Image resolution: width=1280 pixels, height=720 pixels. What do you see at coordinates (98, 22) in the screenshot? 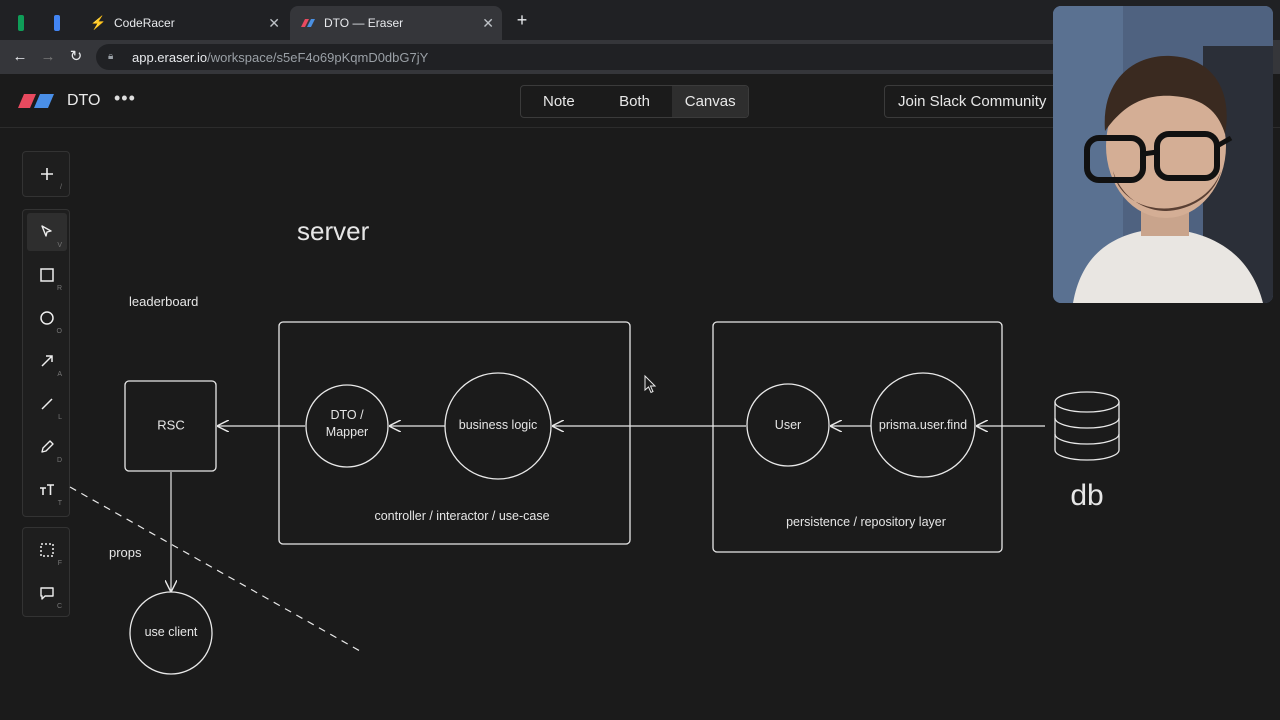
I see `bolt-icon: ⚡` at bounding box center [98, 22].